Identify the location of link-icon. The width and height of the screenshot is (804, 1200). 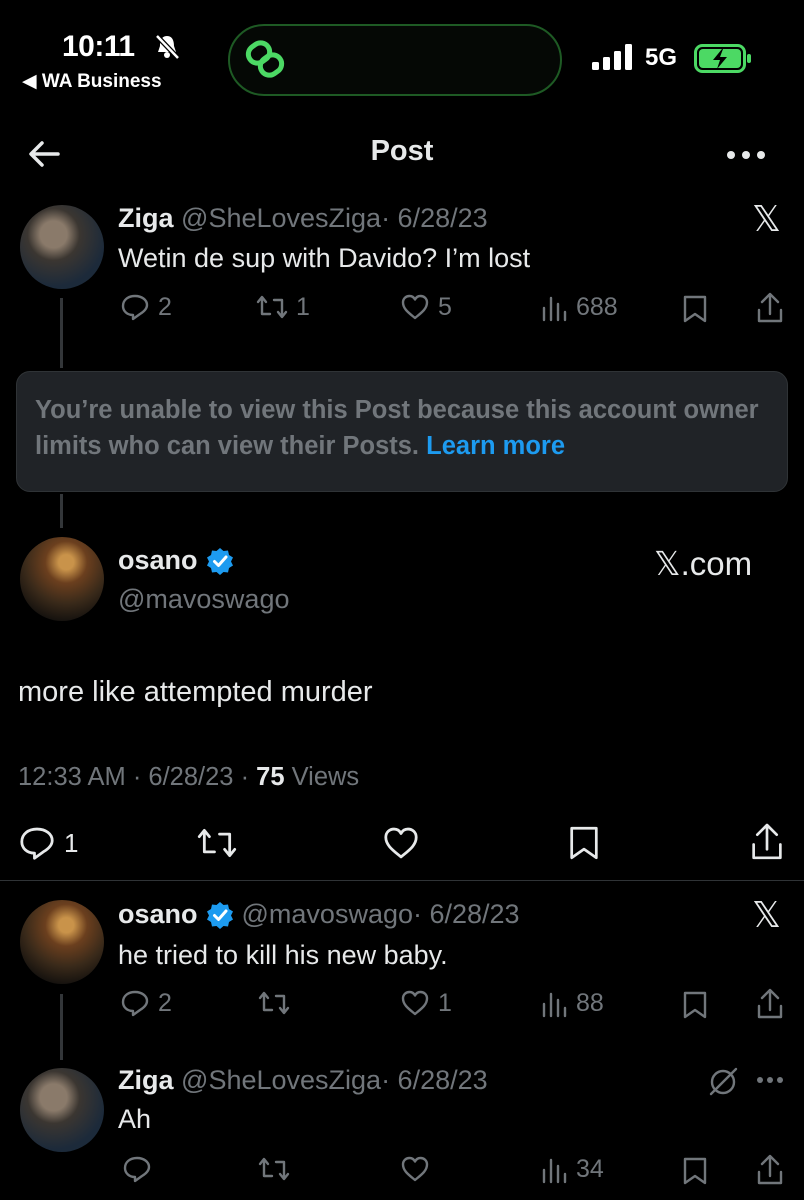
(265, 59).